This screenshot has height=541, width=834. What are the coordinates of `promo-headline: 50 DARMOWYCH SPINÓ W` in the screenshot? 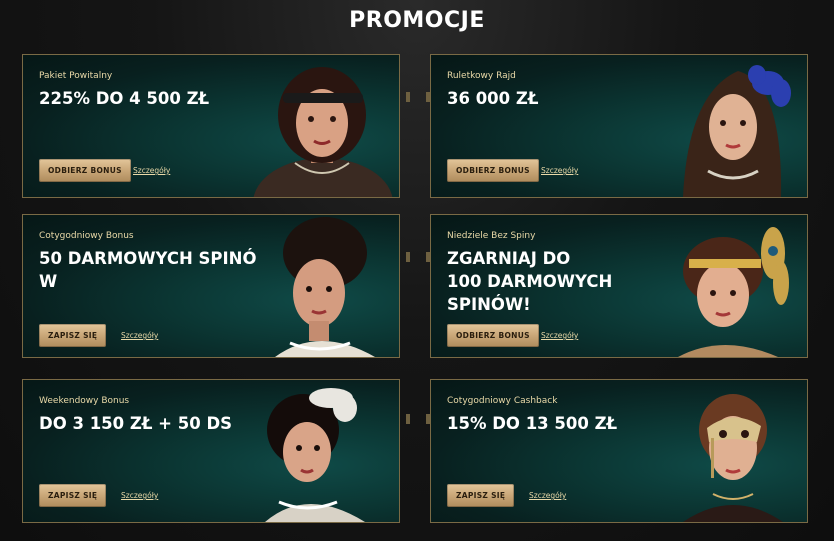 It's located at (148, 270).